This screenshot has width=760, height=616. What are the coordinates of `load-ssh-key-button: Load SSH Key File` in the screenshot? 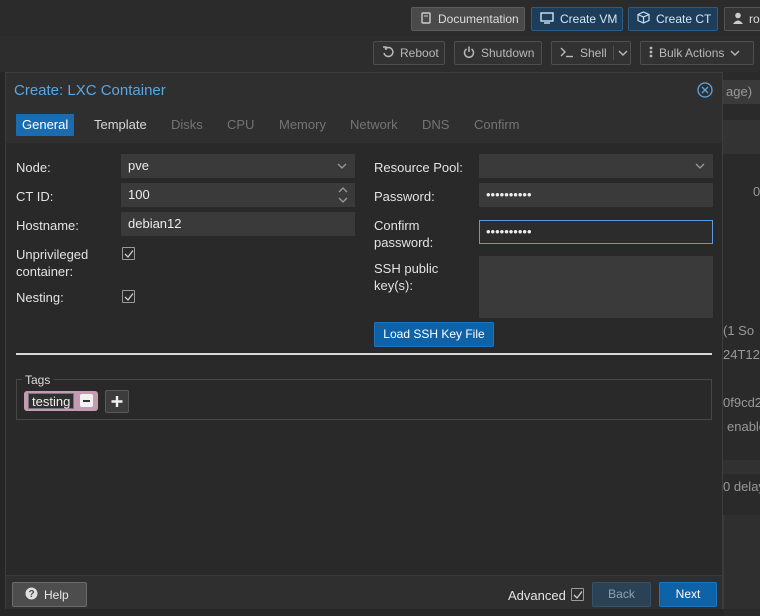 It's located at (434, 334).